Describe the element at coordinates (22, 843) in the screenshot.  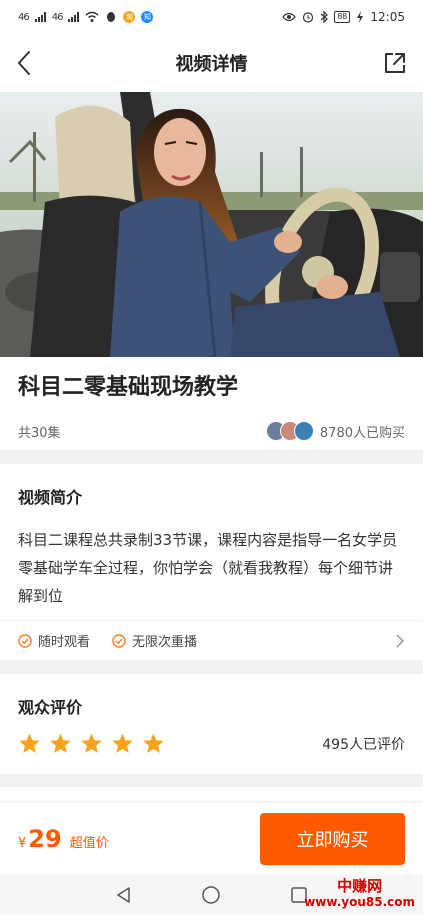
I see `currency-symbol: ¥` at that location.